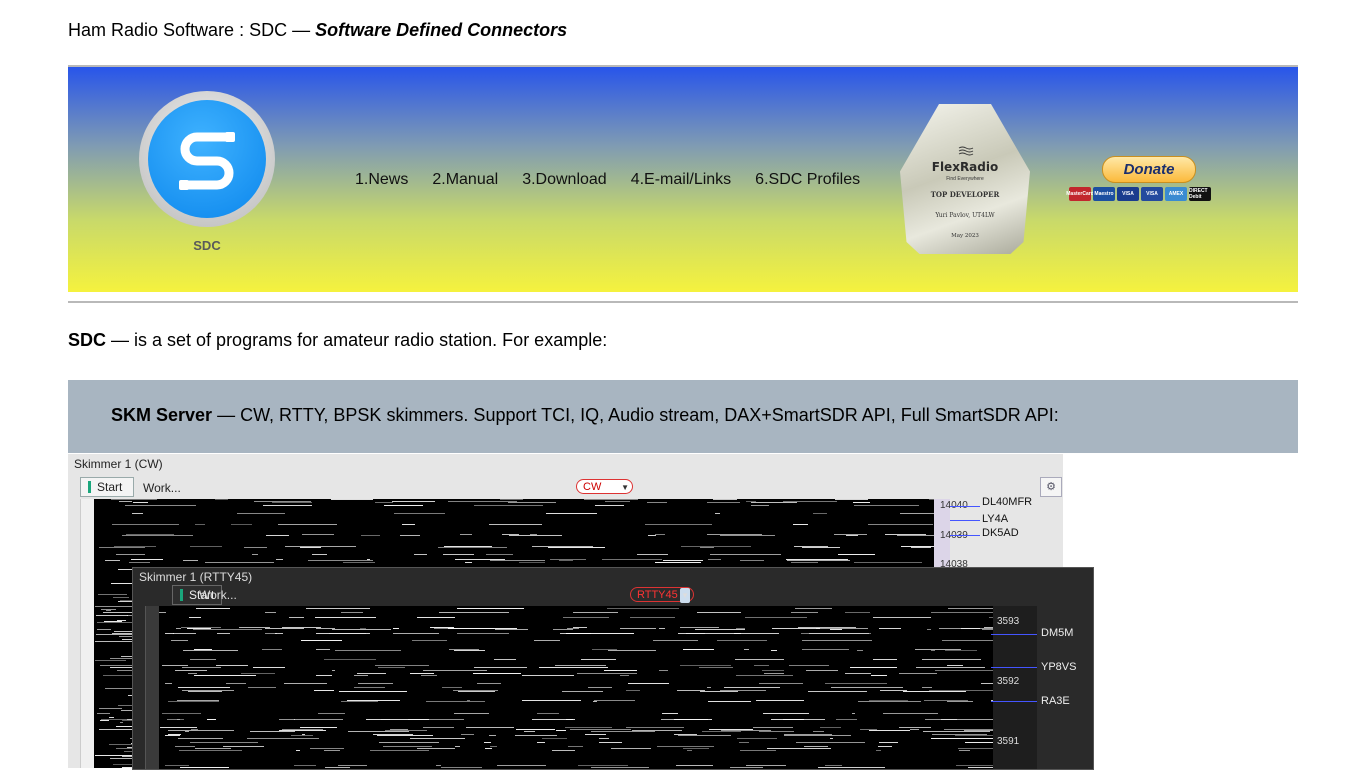 This screenshot has width=1366, height=770. Describe the element at coordinates (1055, 701) in the screenshot. I see `callsign: RA3E` at that location.